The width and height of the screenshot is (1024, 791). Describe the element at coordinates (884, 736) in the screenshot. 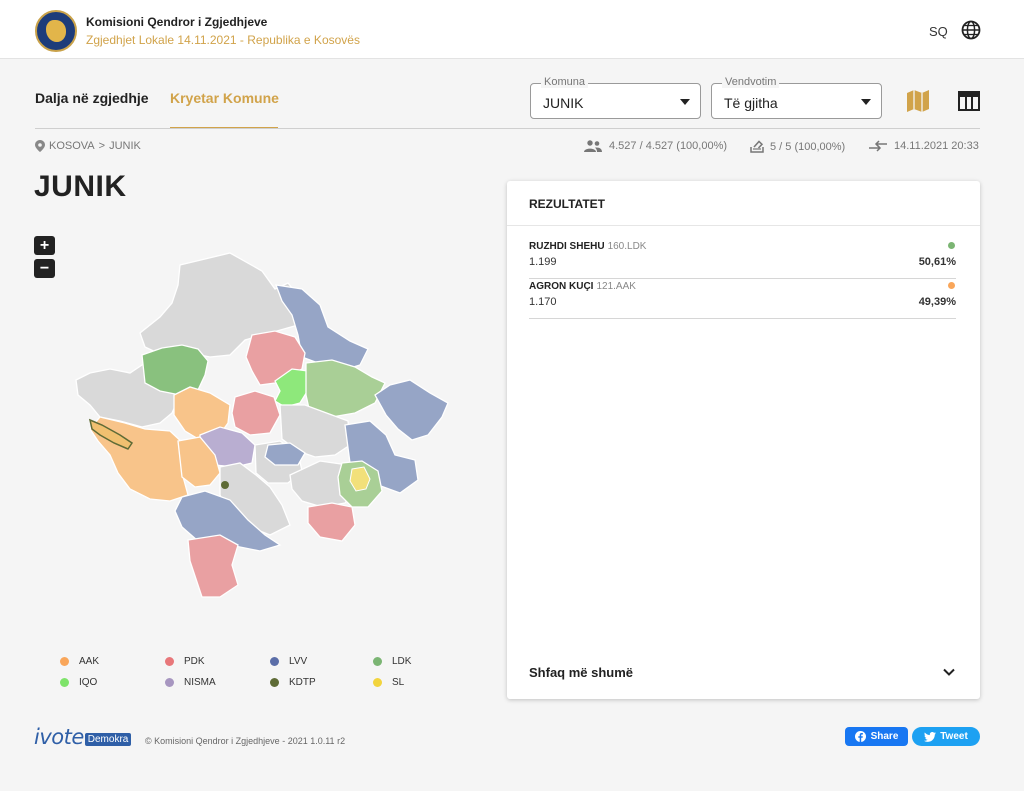

I see `share-label: Share` at that location.